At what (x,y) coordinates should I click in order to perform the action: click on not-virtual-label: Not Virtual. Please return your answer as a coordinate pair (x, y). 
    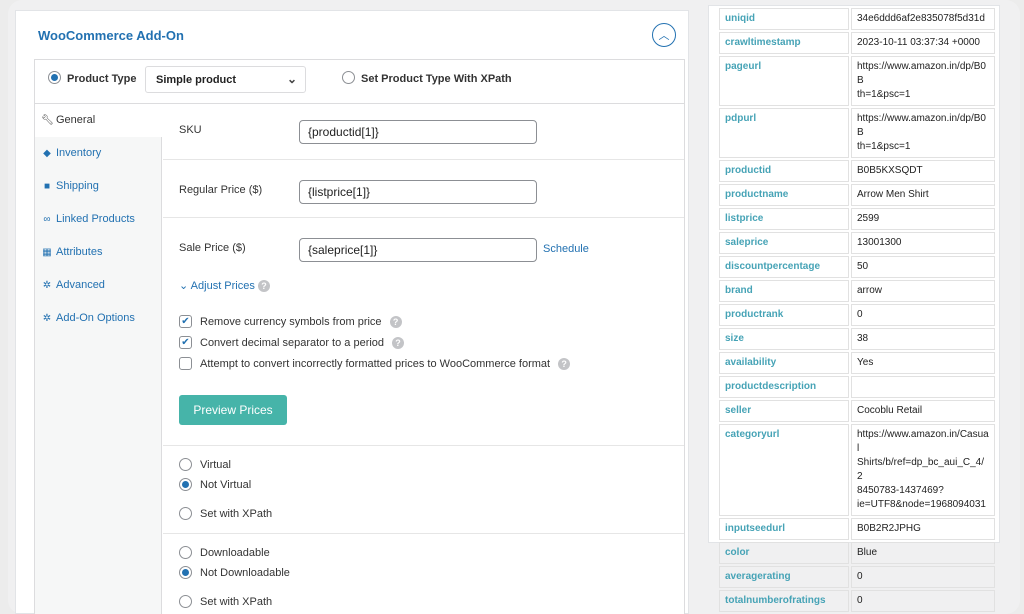
    Looking at the image, I should click on (226, 484).